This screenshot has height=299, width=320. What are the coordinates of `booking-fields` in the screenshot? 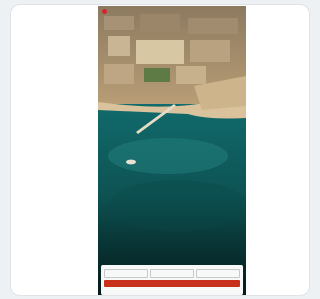 It's located at (172, 273).